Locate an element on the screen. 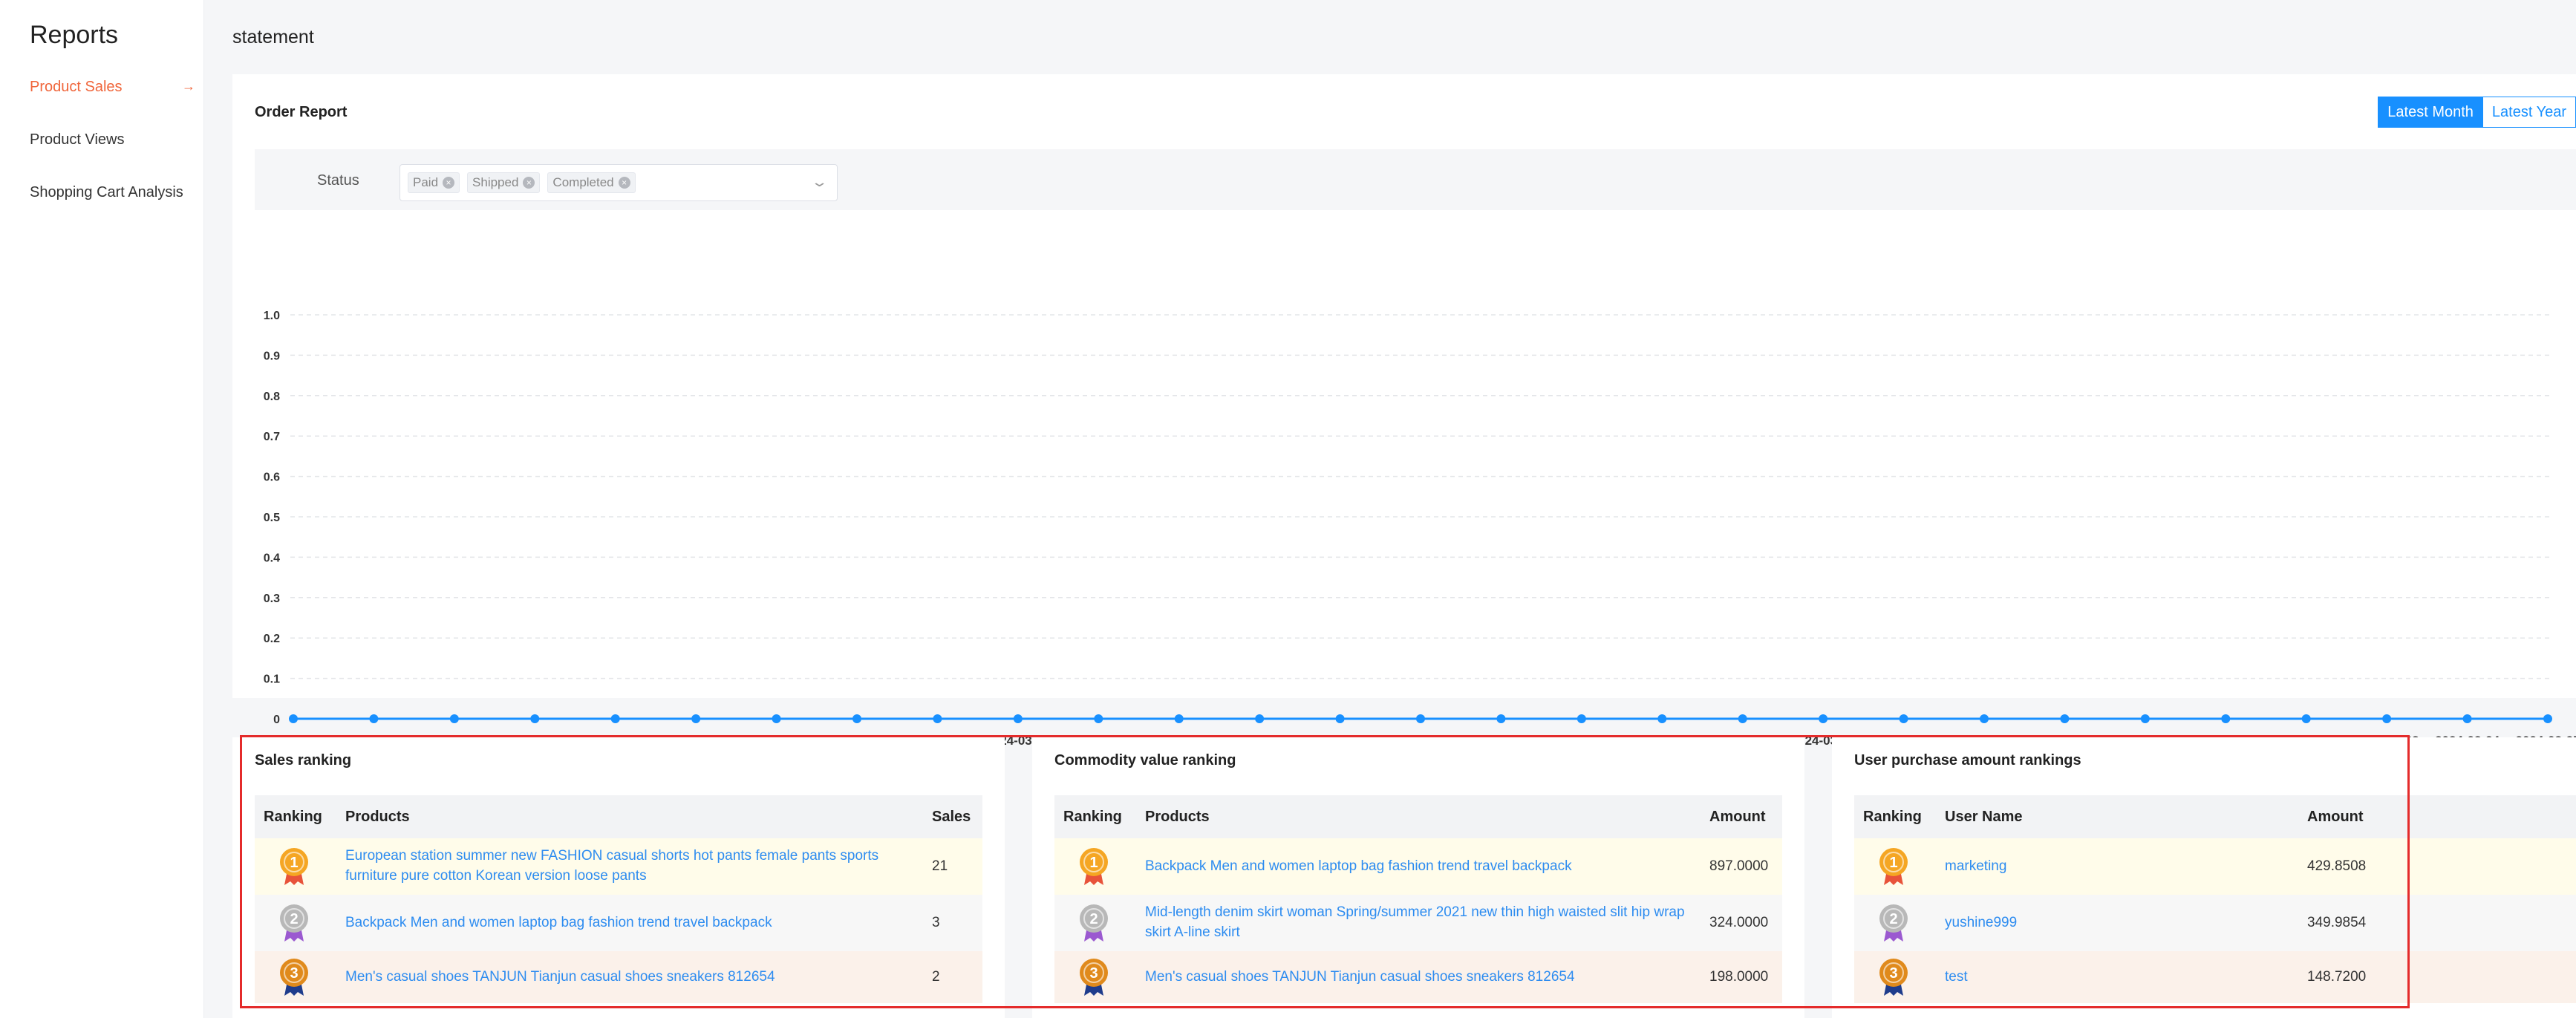  rank-cell: 1 is located at coordinates (295, 867).